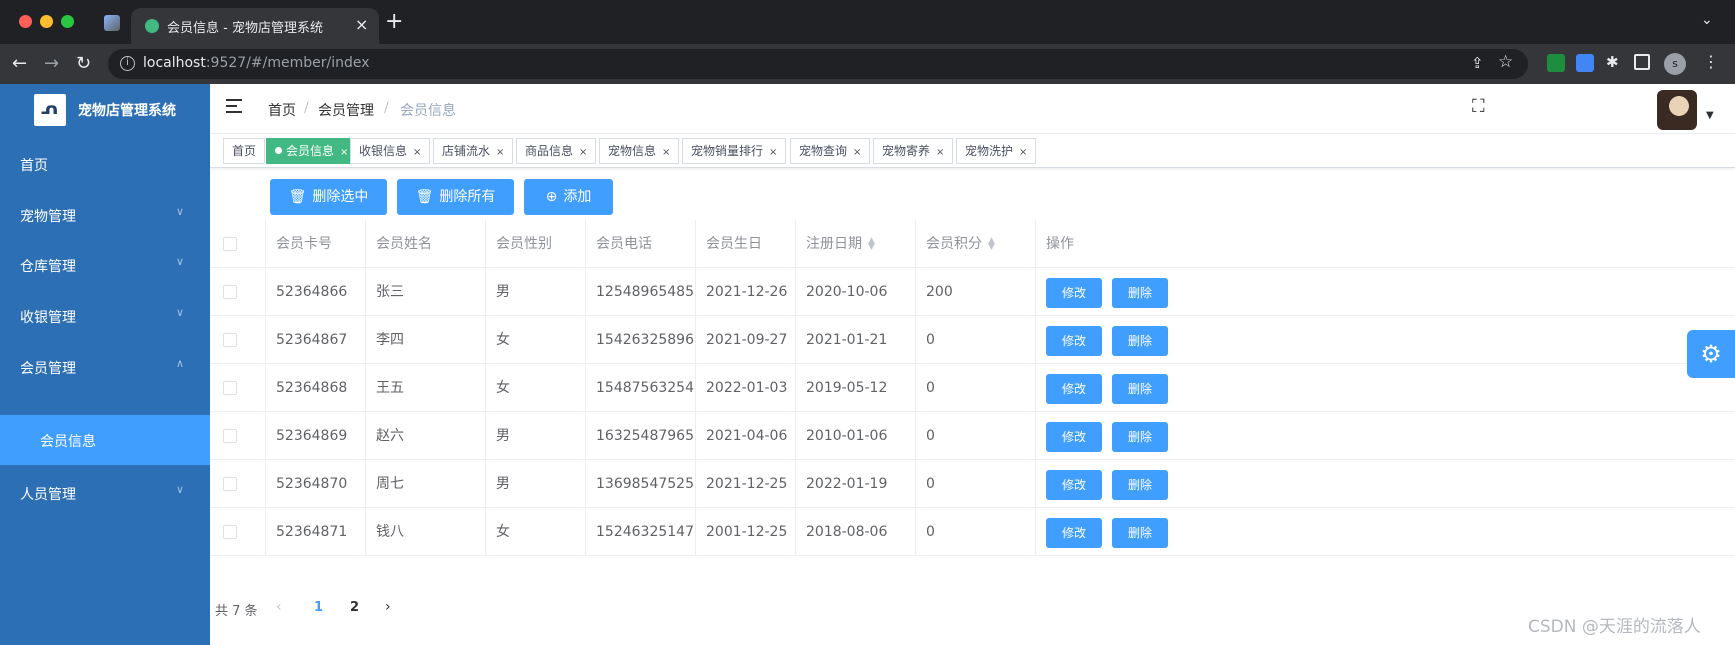 The image size is (1735, 645). What do you see at coordinates (105, 493) in the screenshot?
I see `sidebar-item-staff-management: 人员管理 ∨` at bounding box center [105, 493].